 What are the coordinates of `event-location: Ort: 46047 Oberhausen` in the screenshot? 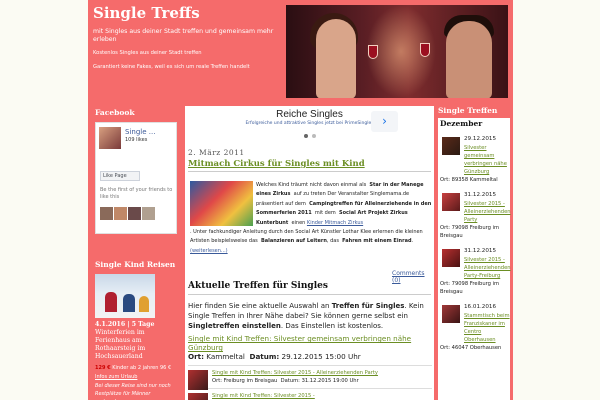 It's located at (471, 348).